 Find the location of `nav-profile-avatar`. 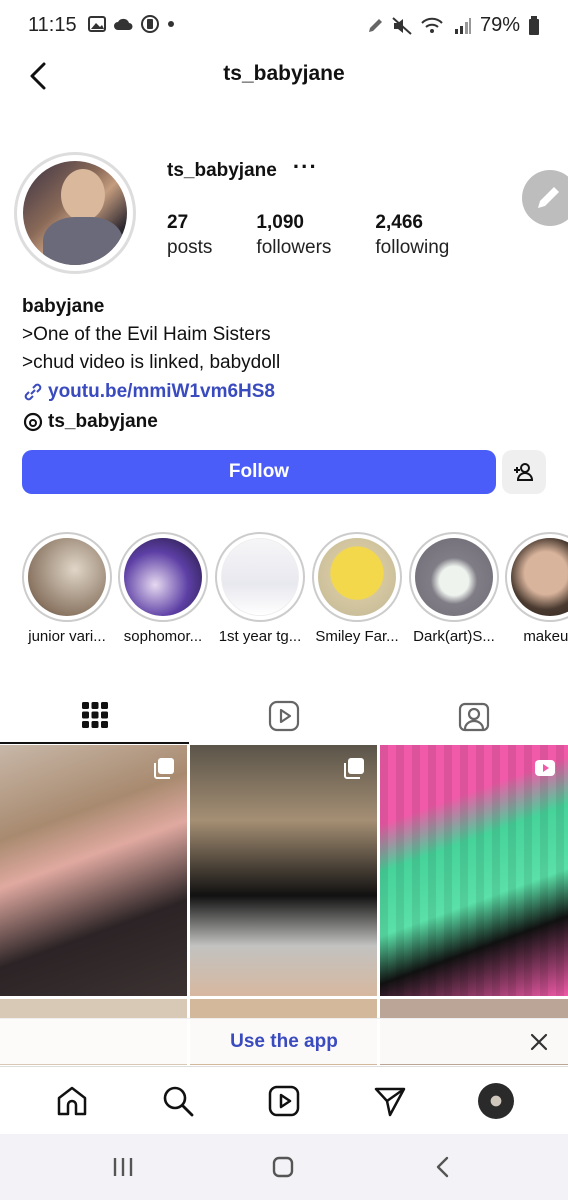

nav-profile-avatar is located at coordinates (496, 1101).